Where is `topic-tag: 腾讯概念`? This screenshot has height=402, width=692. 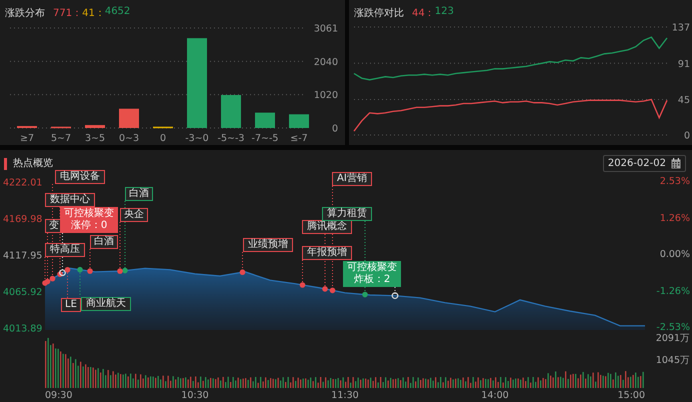 topic-tag: 腾讯概念 is located at coordinates (327, 227).